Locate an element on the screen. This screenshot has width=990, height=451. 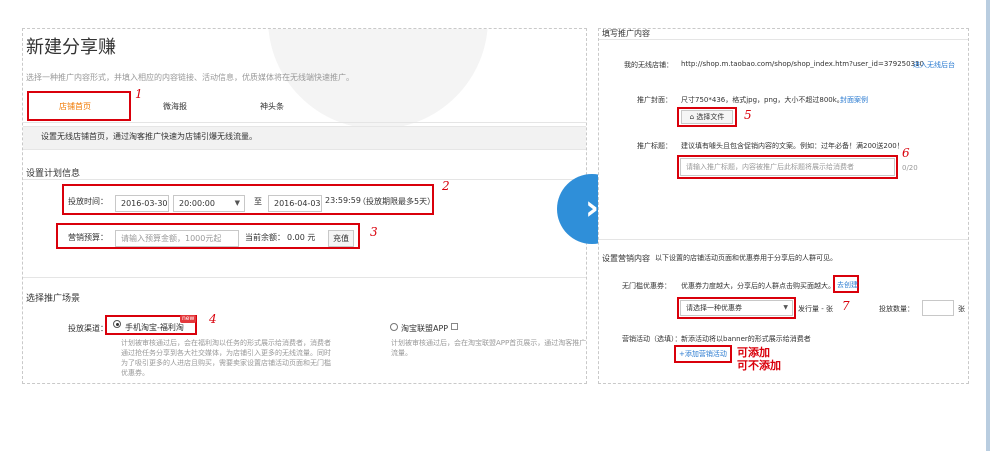
add-activity-button: +添加营销活动 is located at coordinates (703, 354).